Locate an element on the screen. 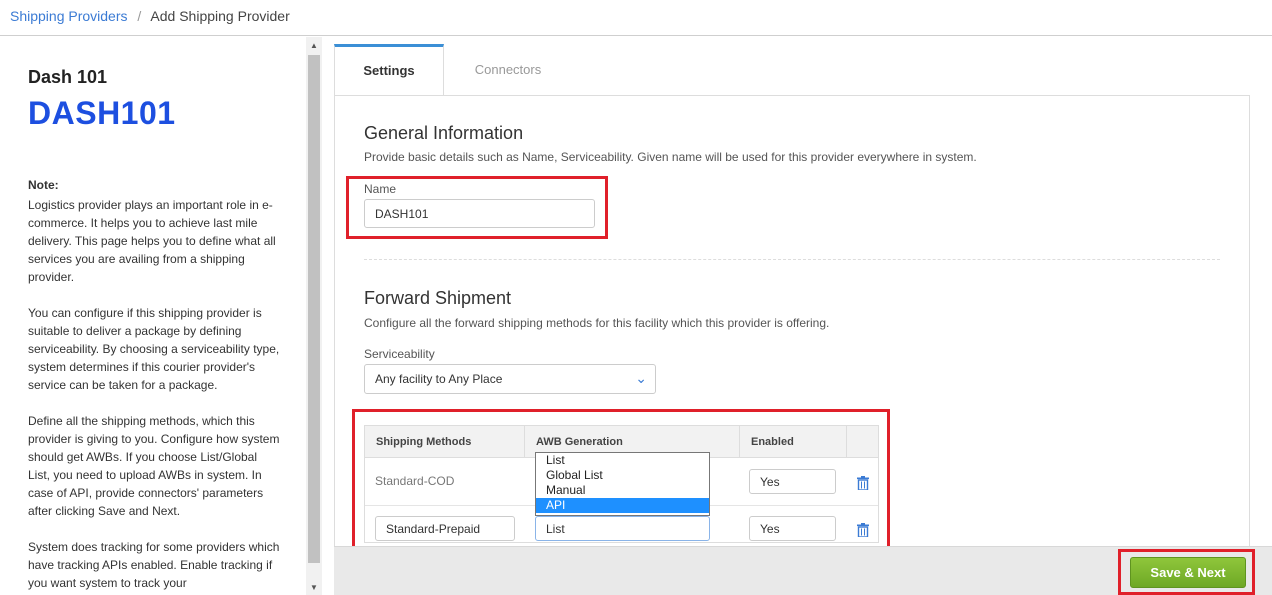  serviceability-value: Any facility to Any Place is located at coordinates (439, 379).